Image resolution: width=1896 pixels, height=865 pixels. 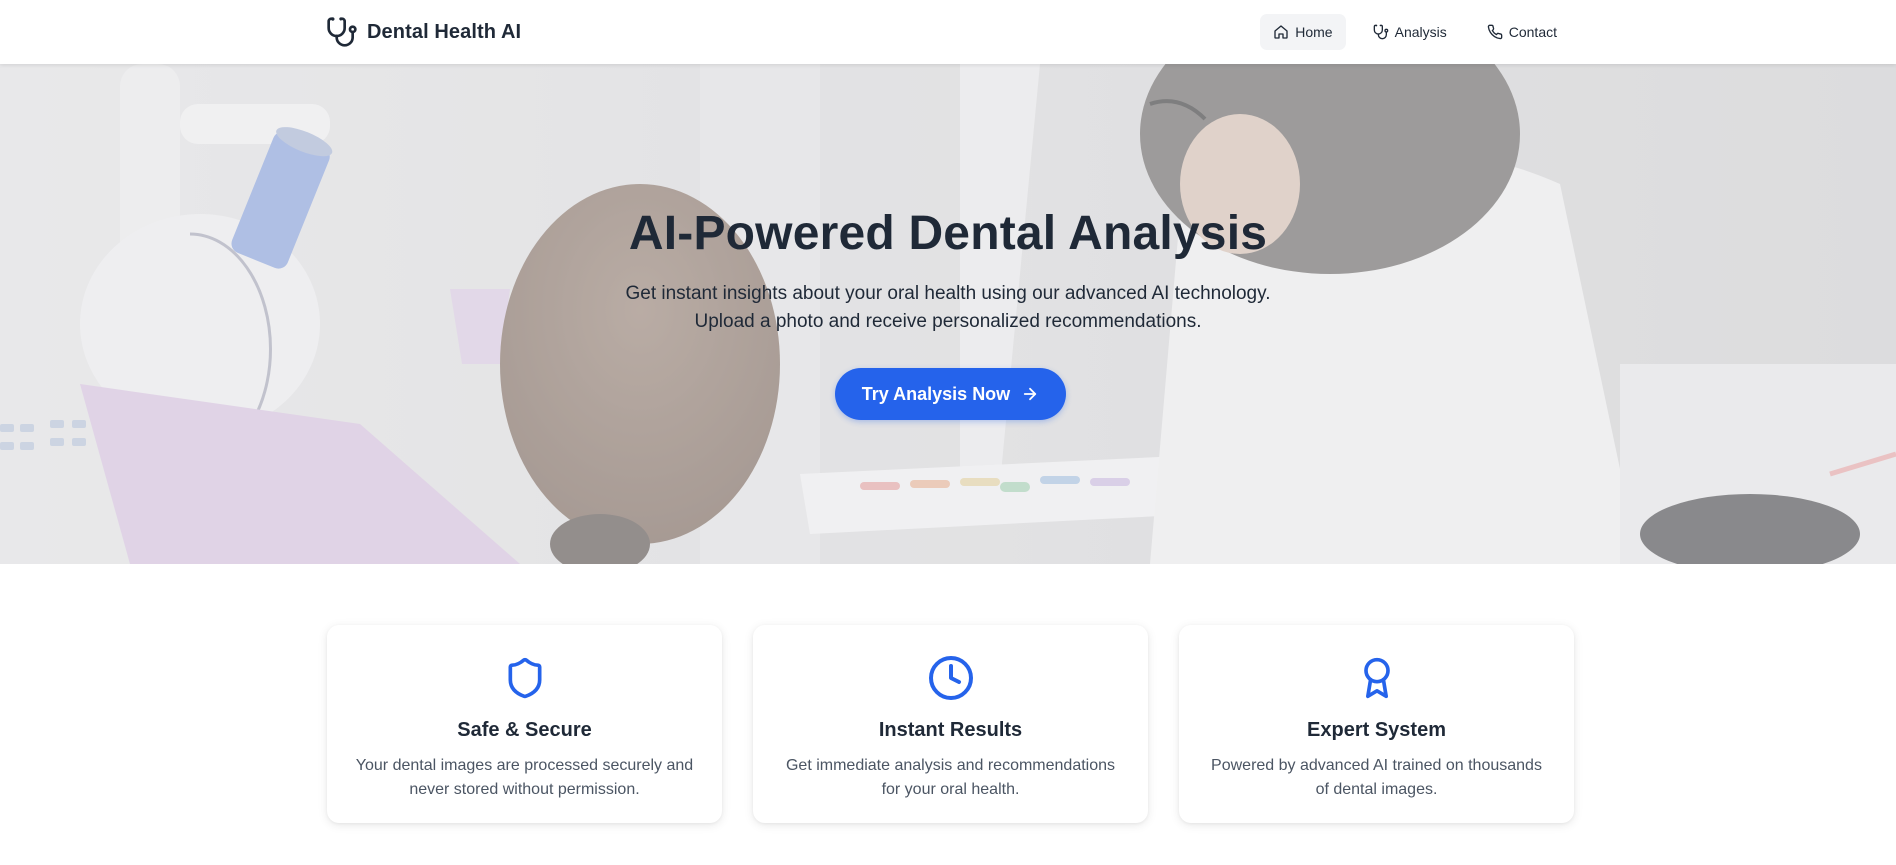 I want to click on nav-item-analysis: Analysis, so click(x=1410, y=32).